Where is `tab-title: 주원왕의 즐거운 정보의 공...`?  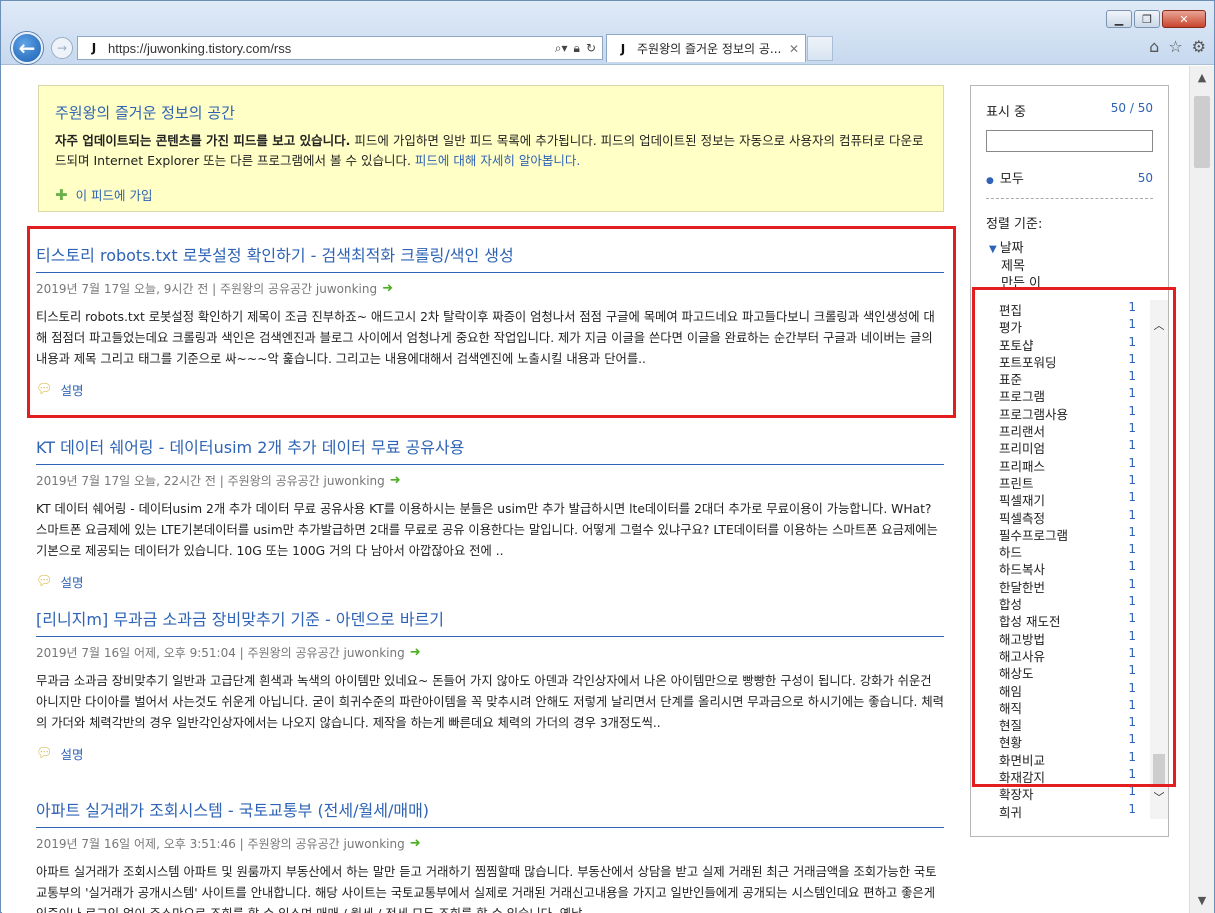 tab-title: 주원왕의 즐거운 정보의 공... is located at coordinates (709, 49).